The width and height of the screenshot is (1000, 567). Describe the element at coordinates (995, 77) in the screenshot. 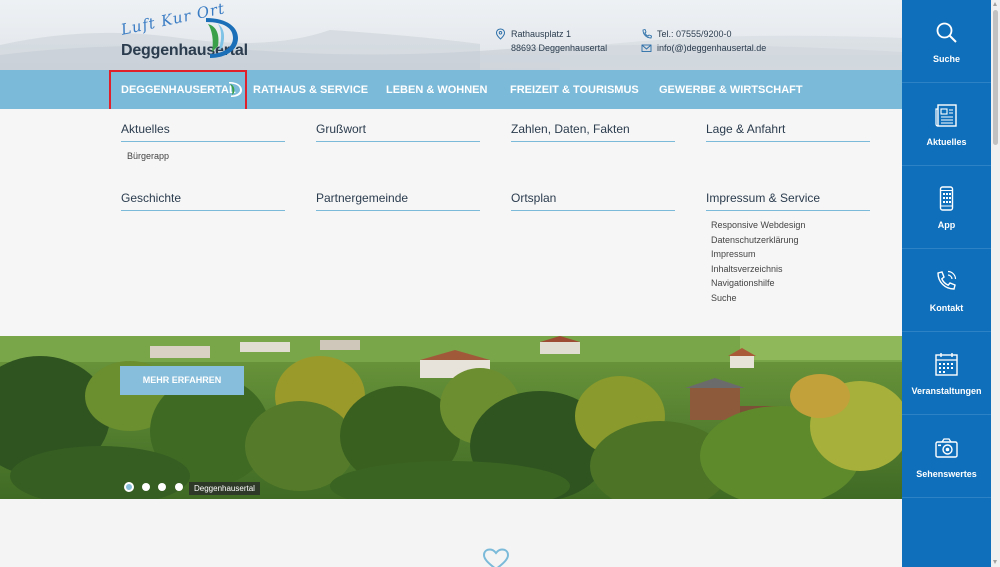

I see `scrollbar-thumb` at that location.